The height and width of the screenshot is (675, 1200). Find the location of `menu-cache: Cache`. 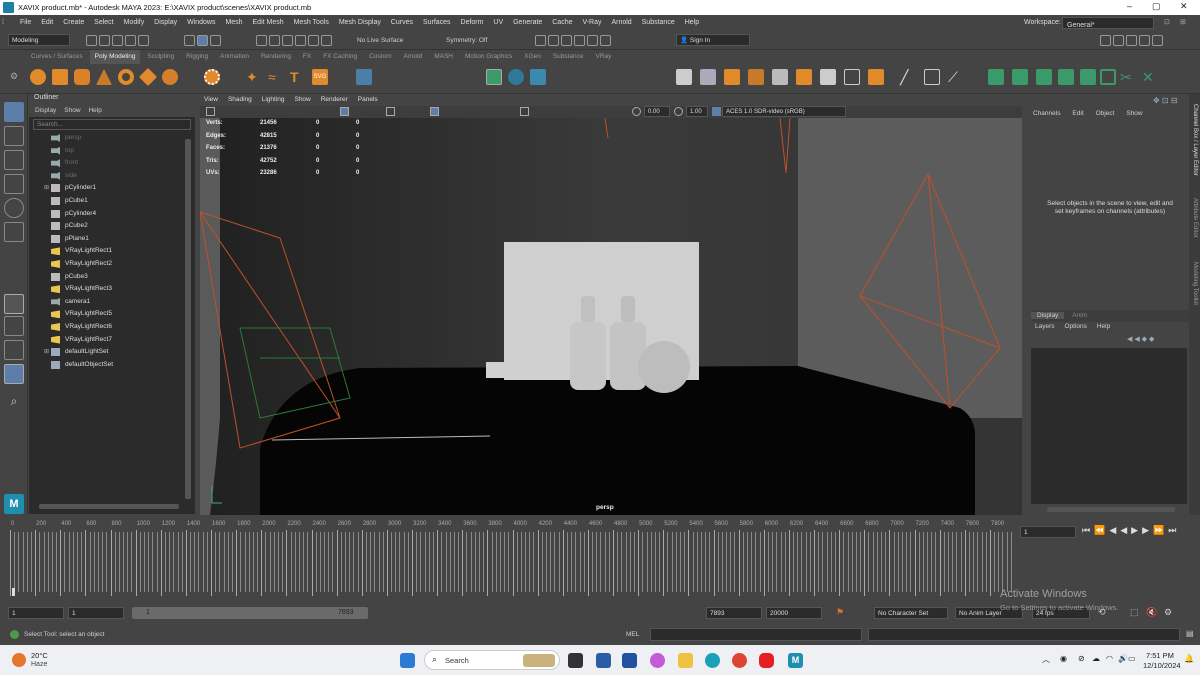

menu-cache: Cache is located at coordinates (562, 23).